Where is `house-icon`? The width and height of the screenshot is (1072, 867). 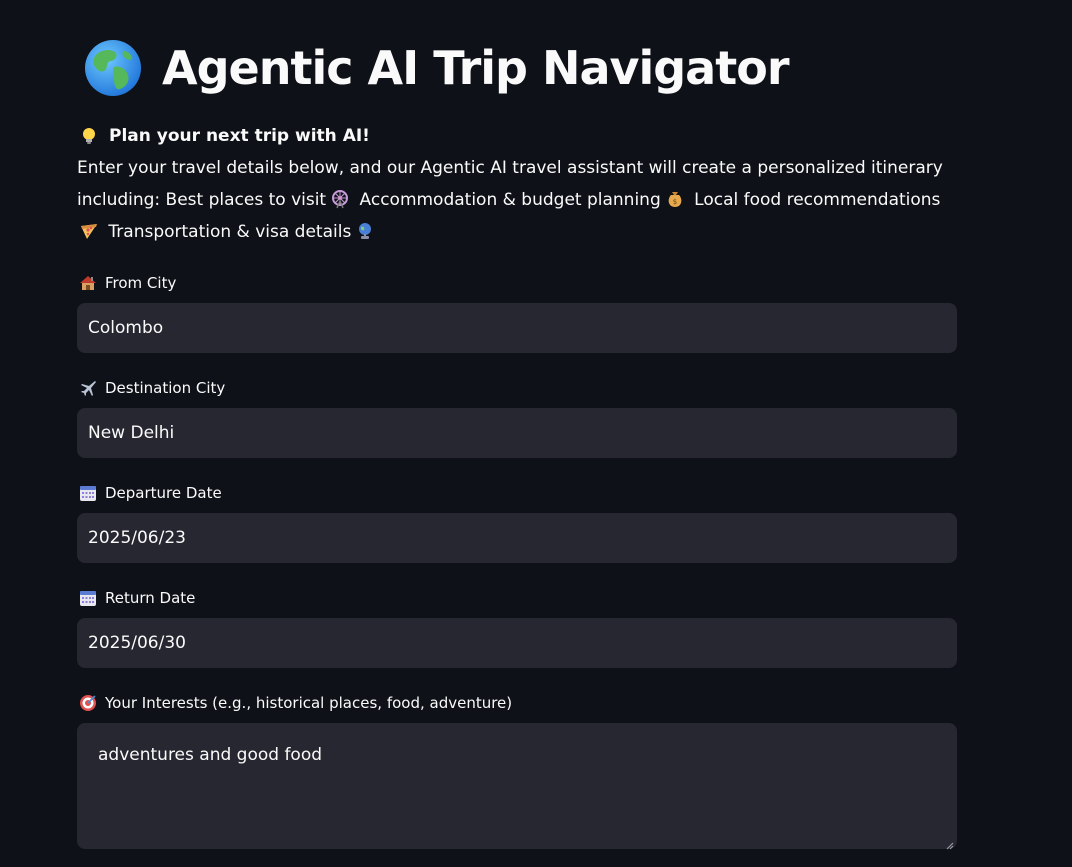 house-icon is located at coordinates (88, 283).